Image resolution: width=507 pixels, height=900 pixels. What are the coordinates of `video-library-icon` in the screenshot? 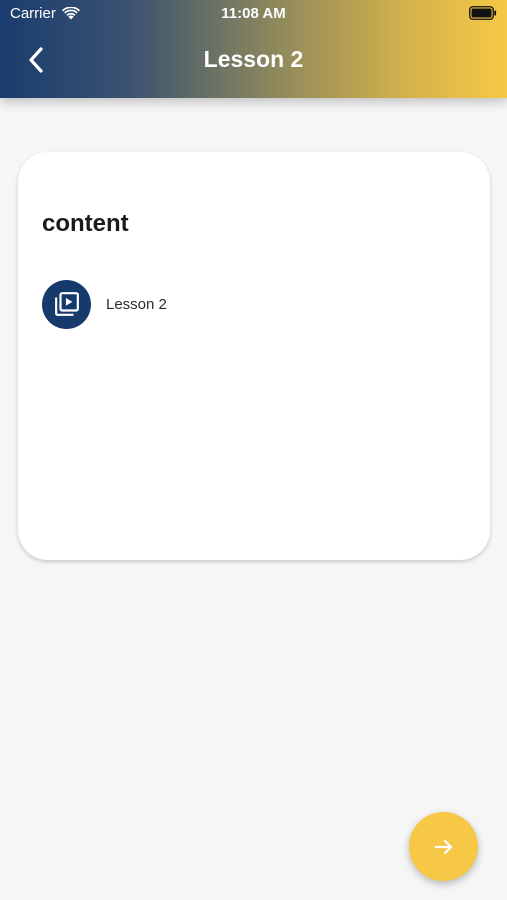 It's located at (66, 304).